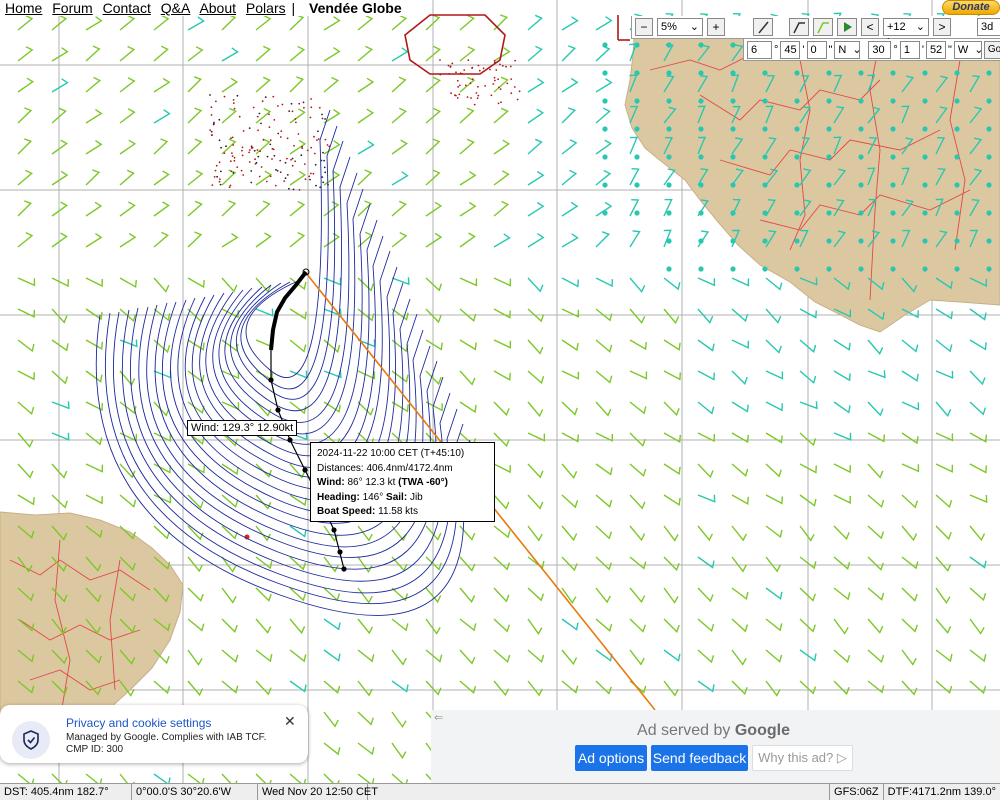 This screenshot has height=800, width=1000. What do you see at coordinates (138, 723) in the screenshot?
I see `cookie-title: Privacy and cookie settings` at bounding box center [138, 723].